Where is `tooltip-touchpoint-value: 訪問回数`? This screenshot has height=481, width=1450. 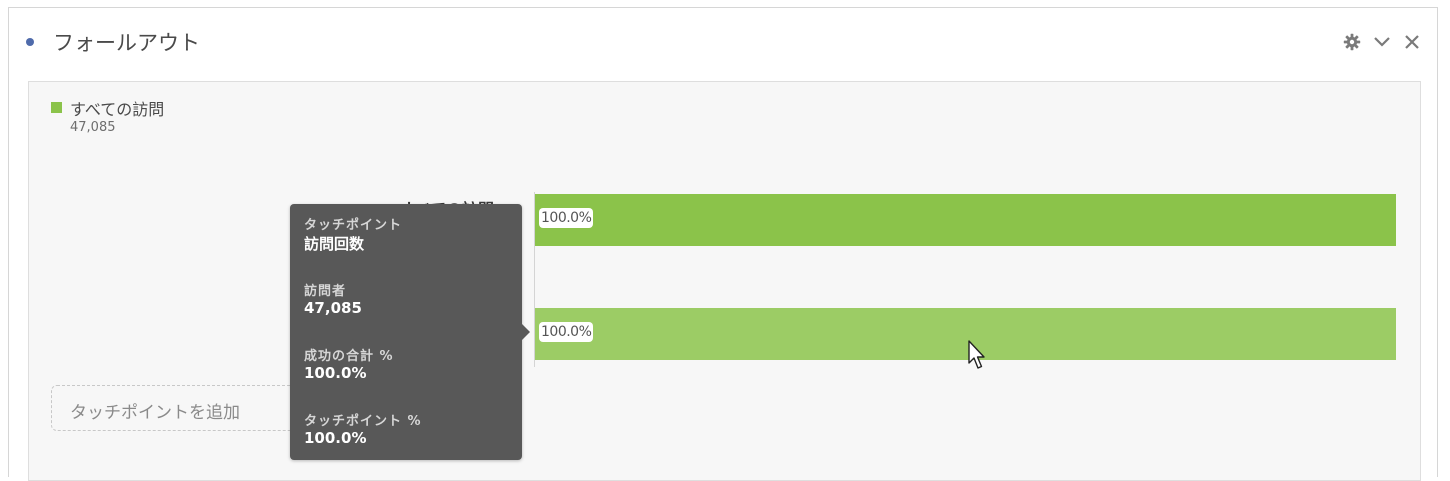
tooltip-touchpoint-value: 訪問回数 is located at coordinates (334, 244).